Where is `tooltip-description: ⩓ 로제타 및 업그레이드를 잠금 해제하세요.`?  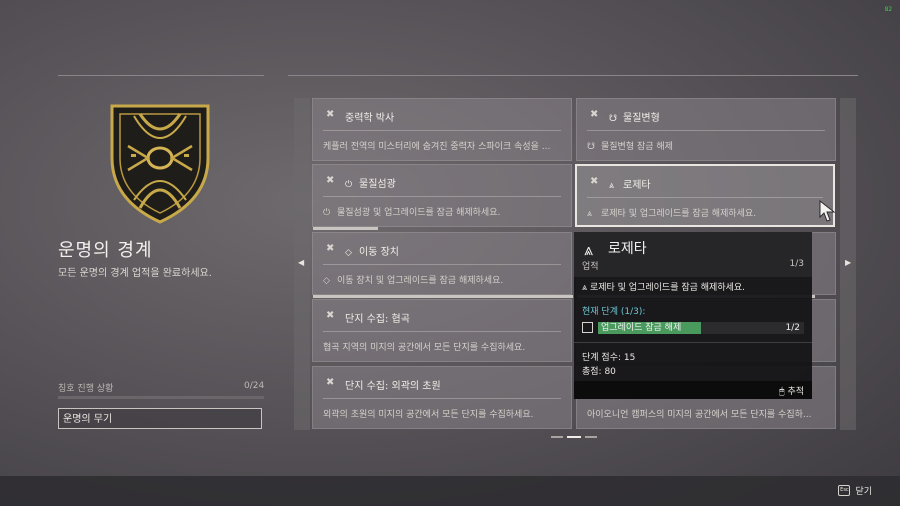 tooltip-description: ⩓ 로제타 및 업그레이드를 잠금 해제하세요. is located at coordinates (663, 286).